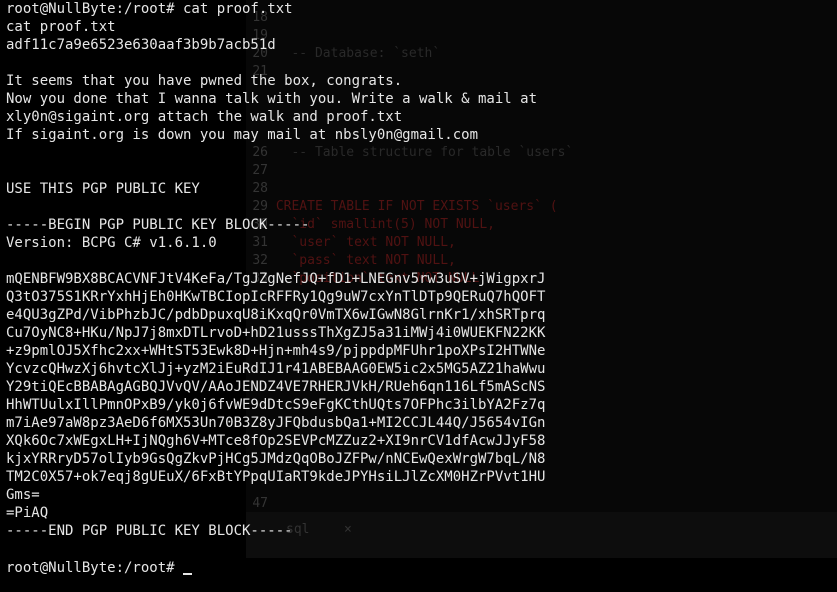 Image resolution: width=837 pixels, height=592 pixels. I want to click on terminal-line: =PiAQ, so click(27, 513).